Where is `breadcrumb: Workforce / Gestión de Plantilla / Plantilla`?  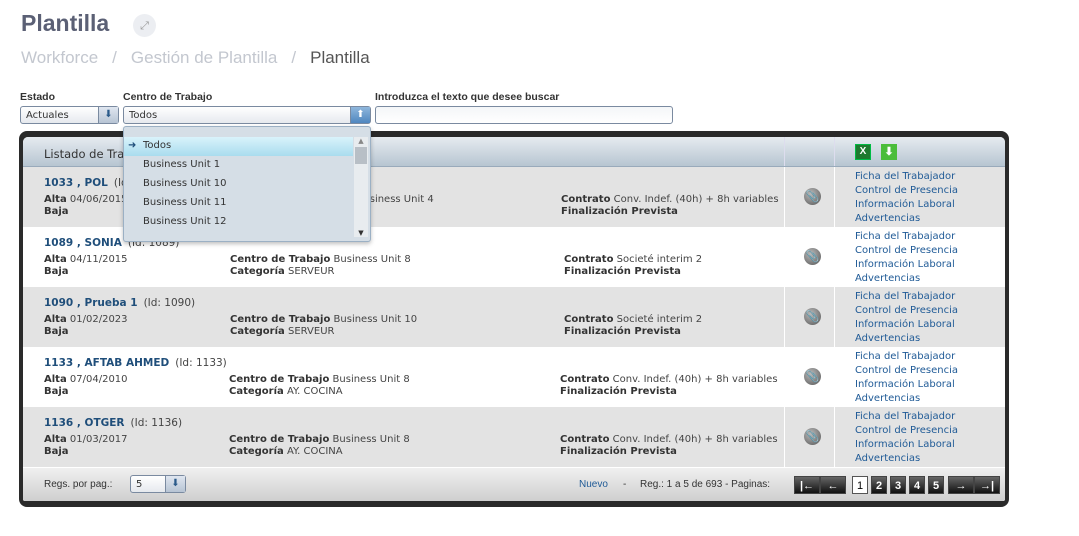 breadcrumb: Workforce / Gestión de Plantilla / Plantilla is located at coordinates (202, 58).